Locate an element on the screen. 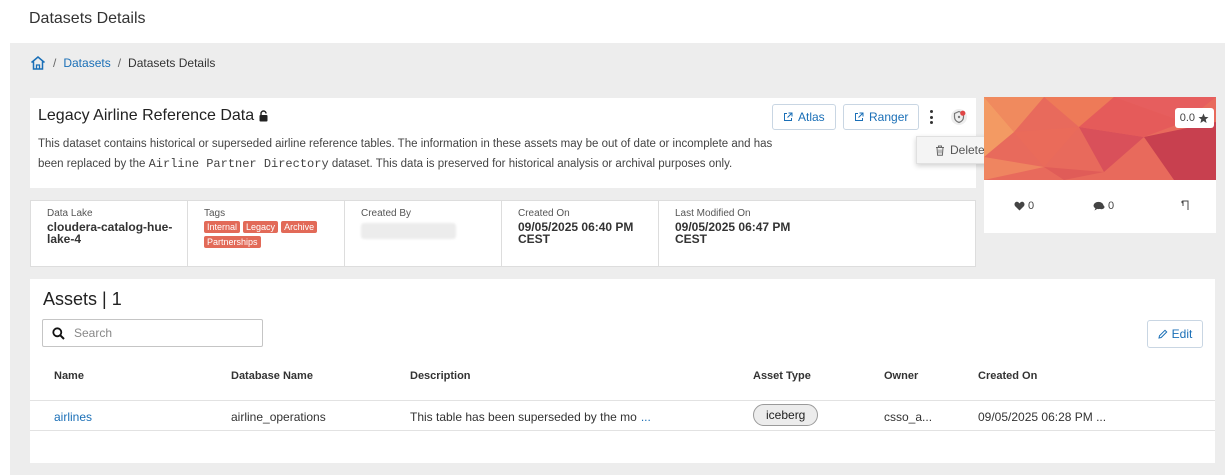 This screenshot has width=1230, height=475. trash-icon is located at coordinates (940, 150).